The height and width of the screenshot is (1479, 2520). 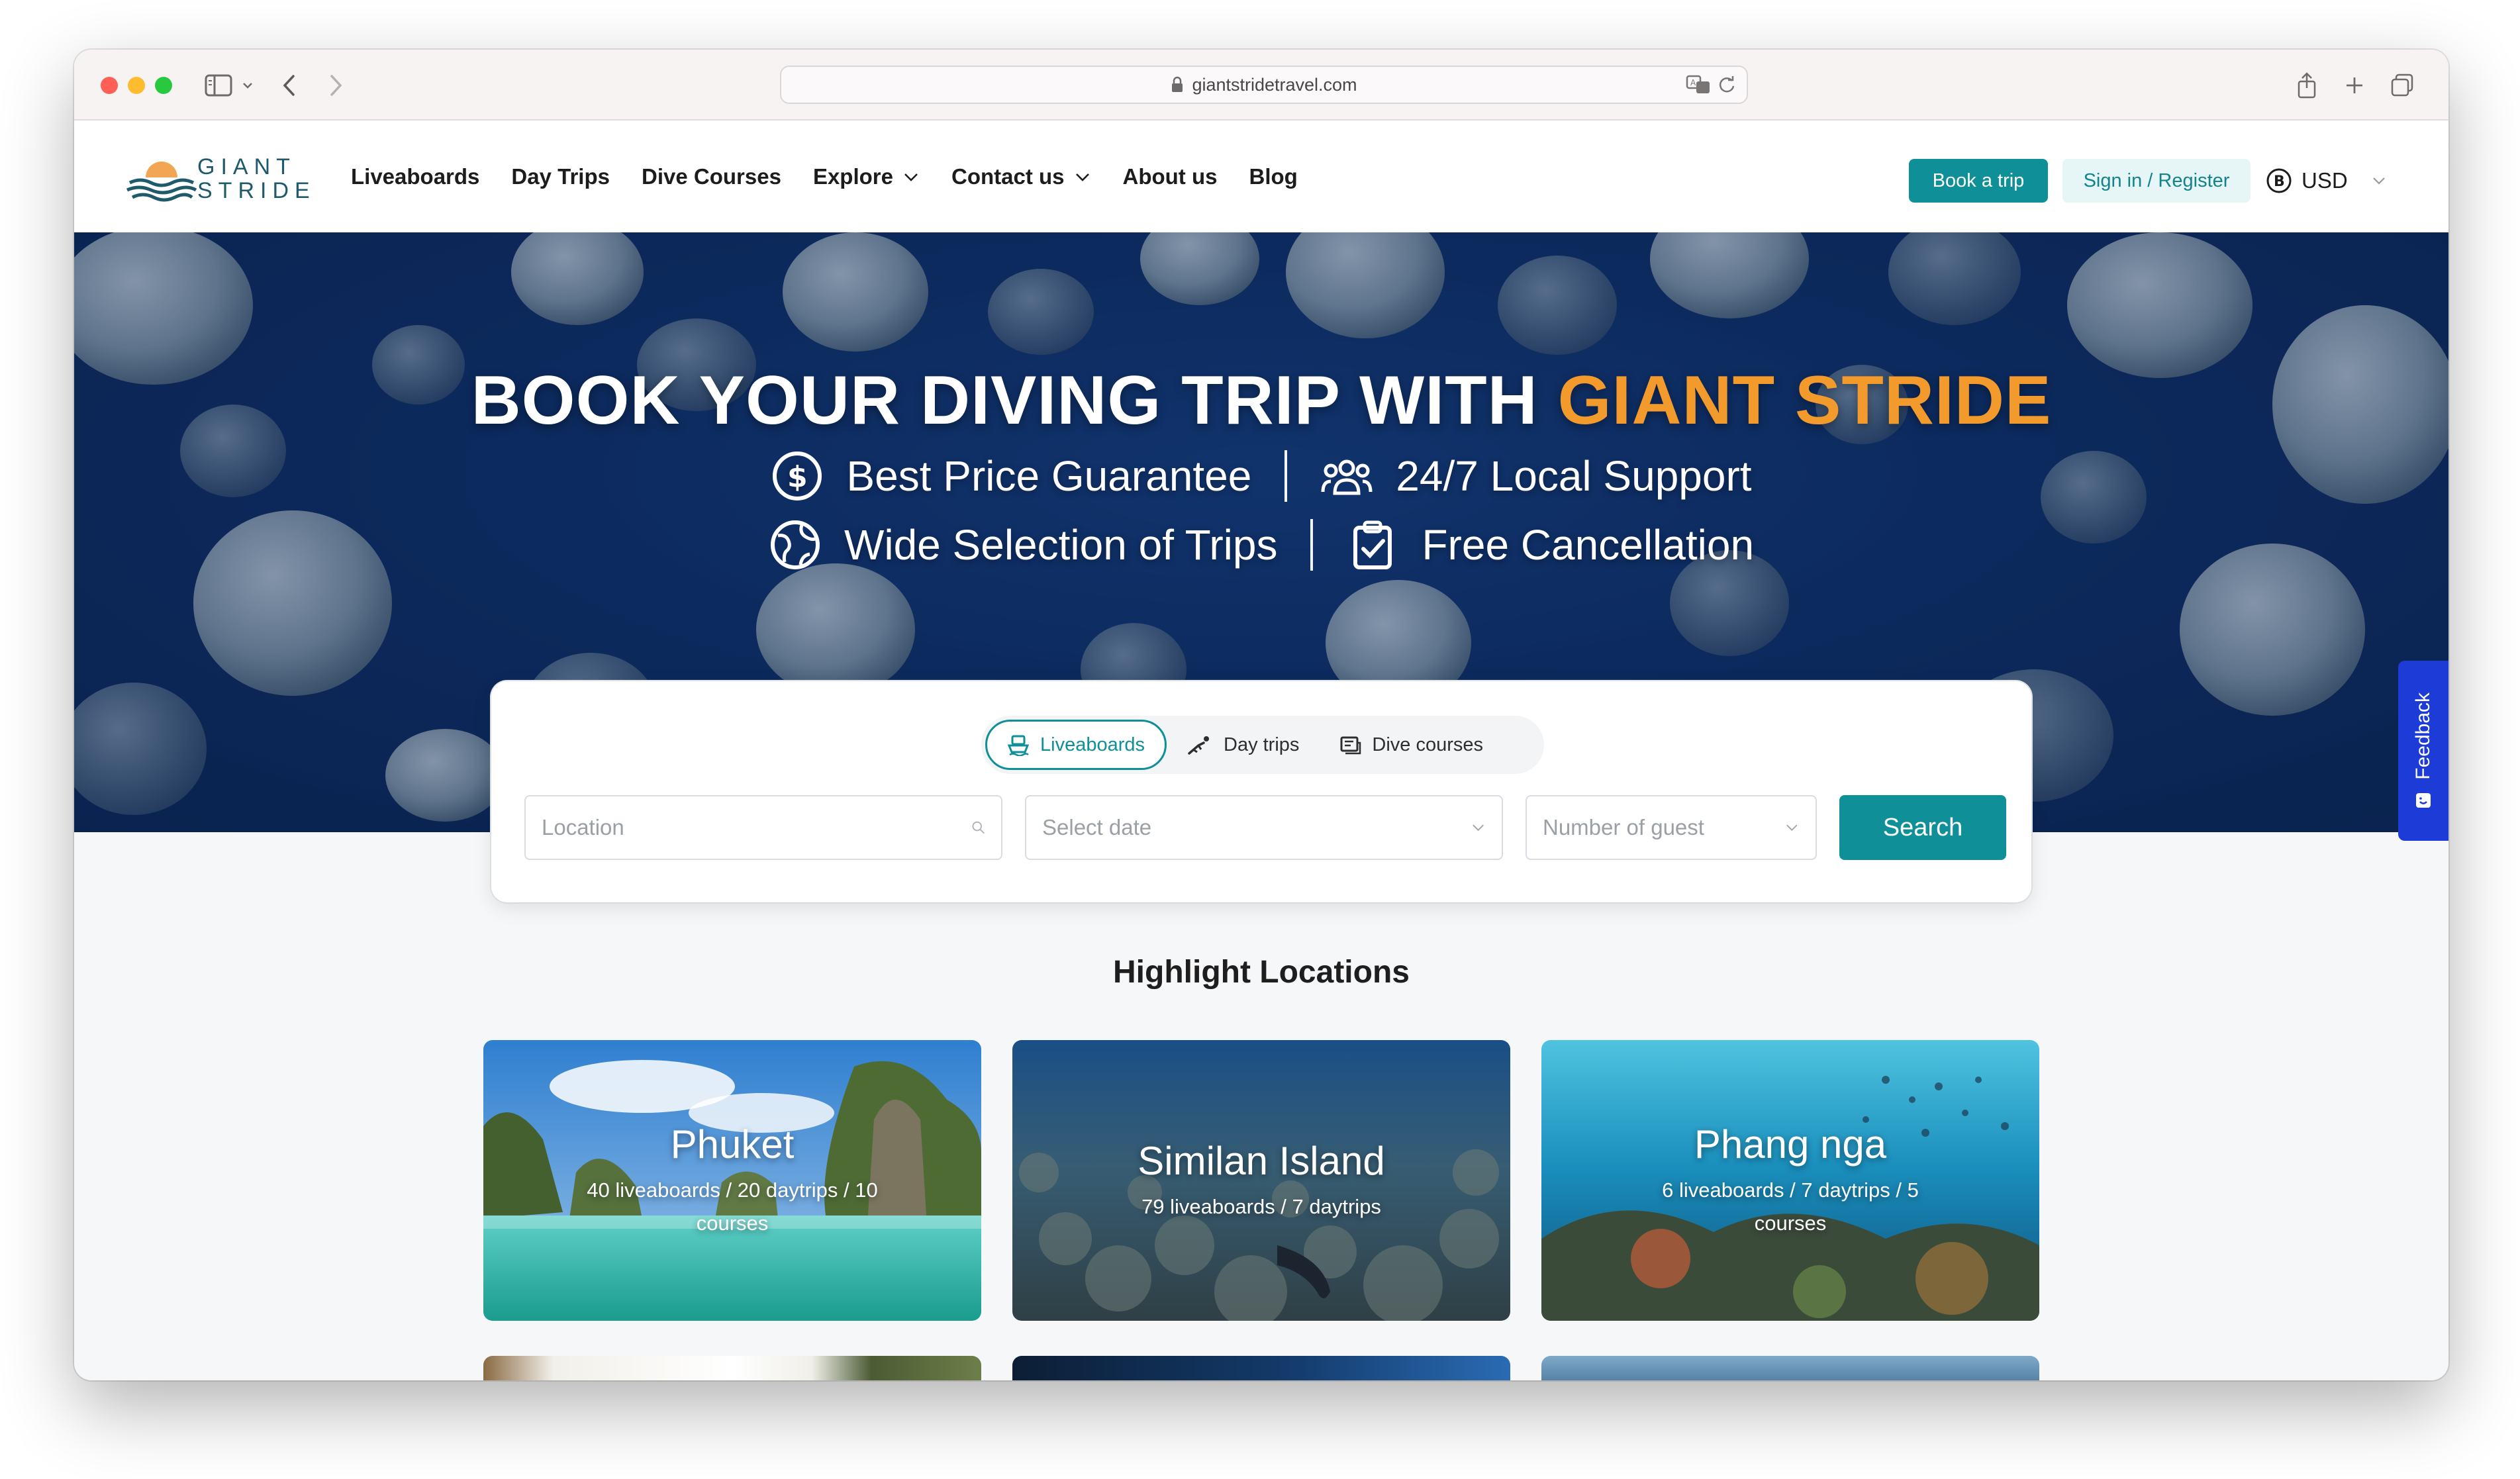 I want to click on feature-wide-selection: Wide Selection of Trips, so click(x=1023, y=544).